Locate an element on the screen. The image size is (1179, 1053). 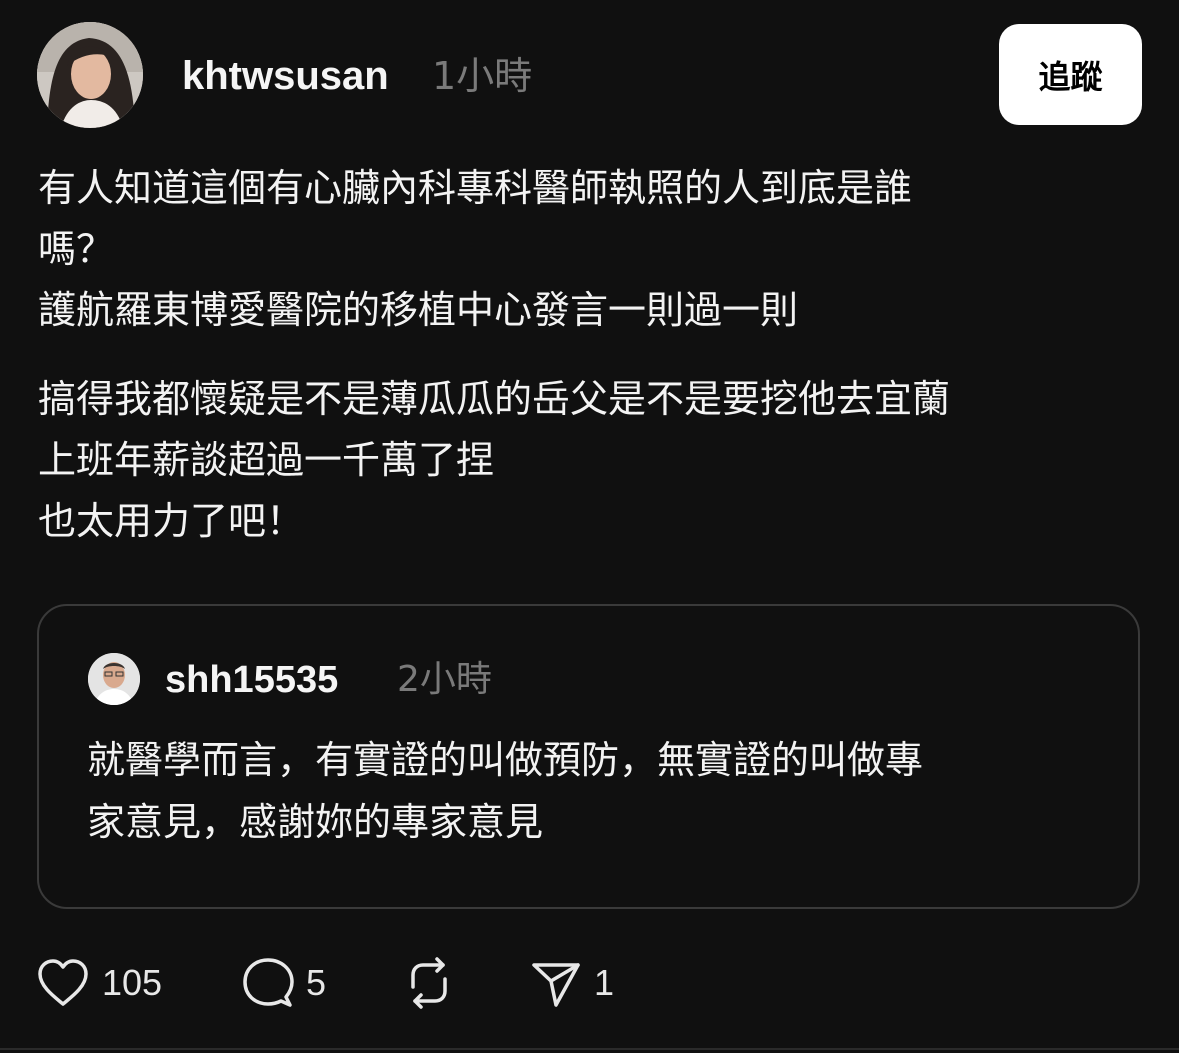
share-button: 1 is located at coordinates (572, 983).